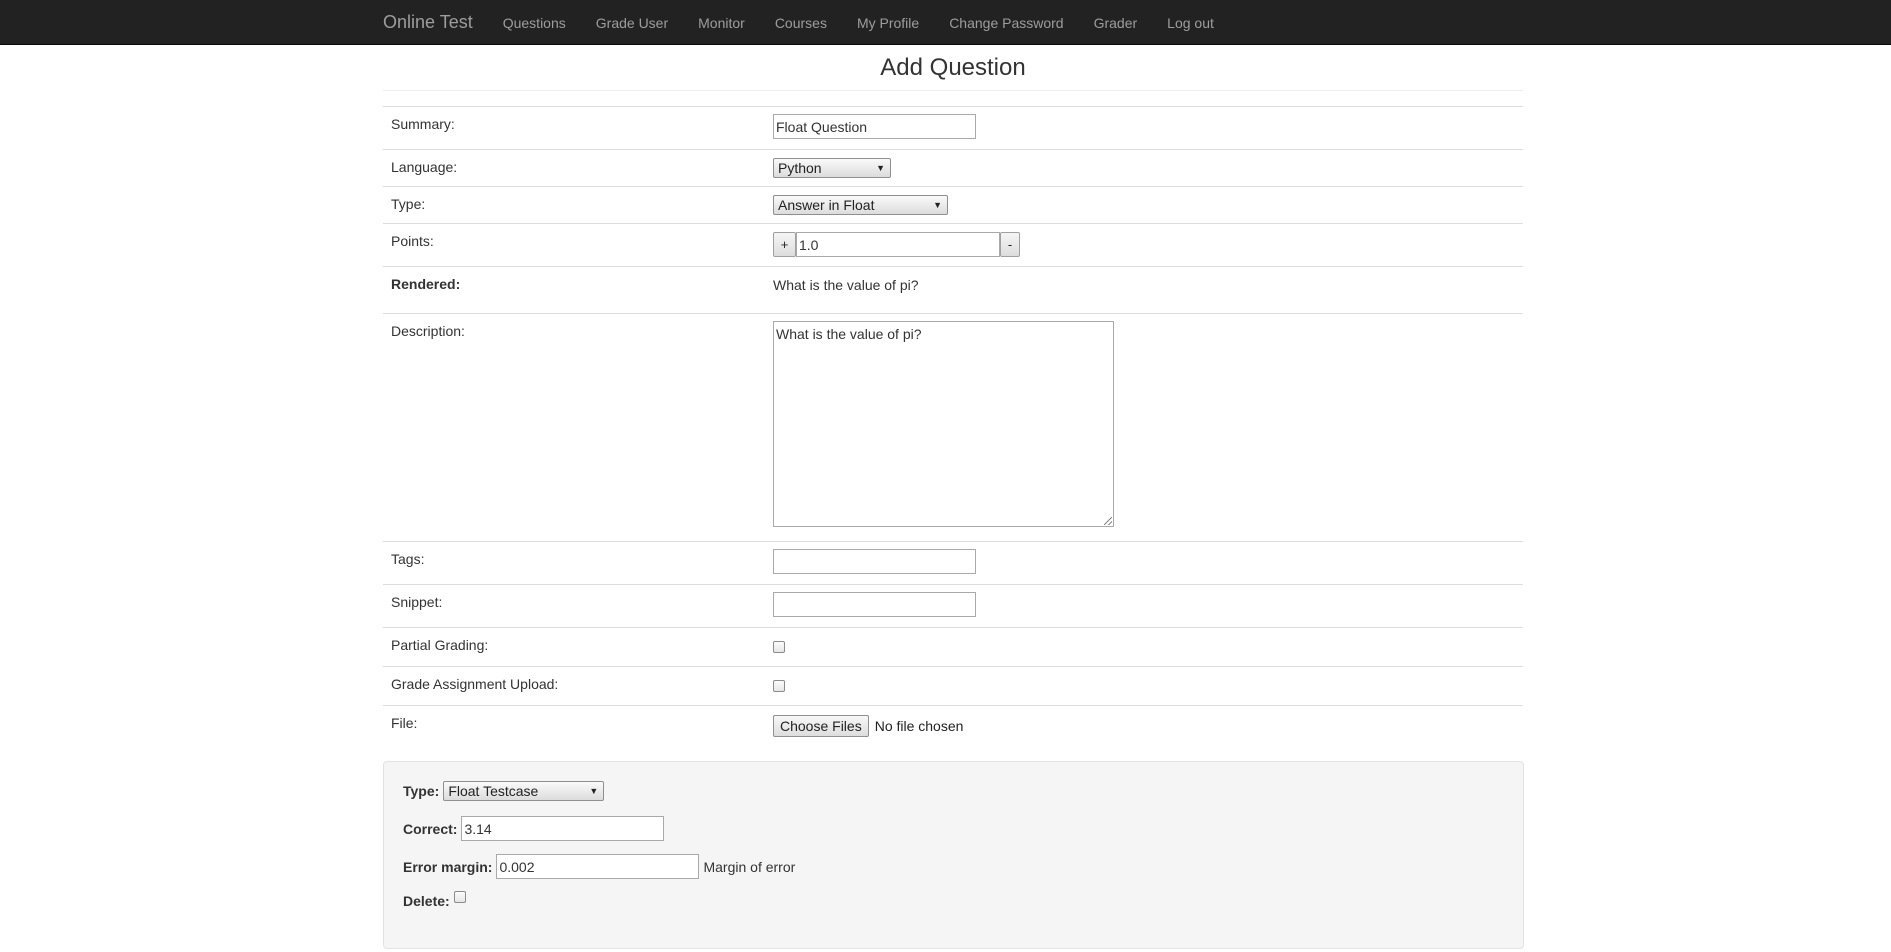  Describe the element at coordinates (1190, 23) in the screenshot. I see `nav-item-log-out: Log out` at that location.